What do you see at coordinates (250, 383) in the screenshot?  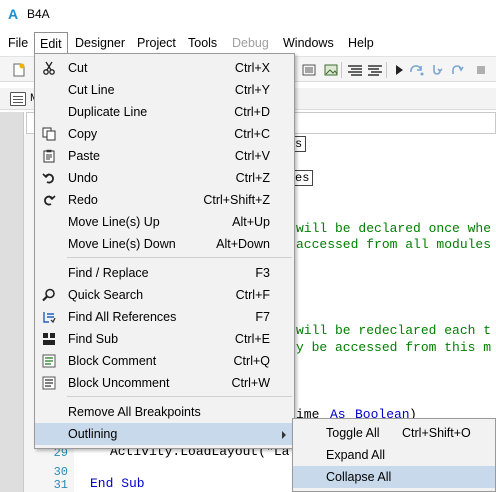 I see `menu-item-shortcut: Ctrl+W` at bounding box center [250, 383].